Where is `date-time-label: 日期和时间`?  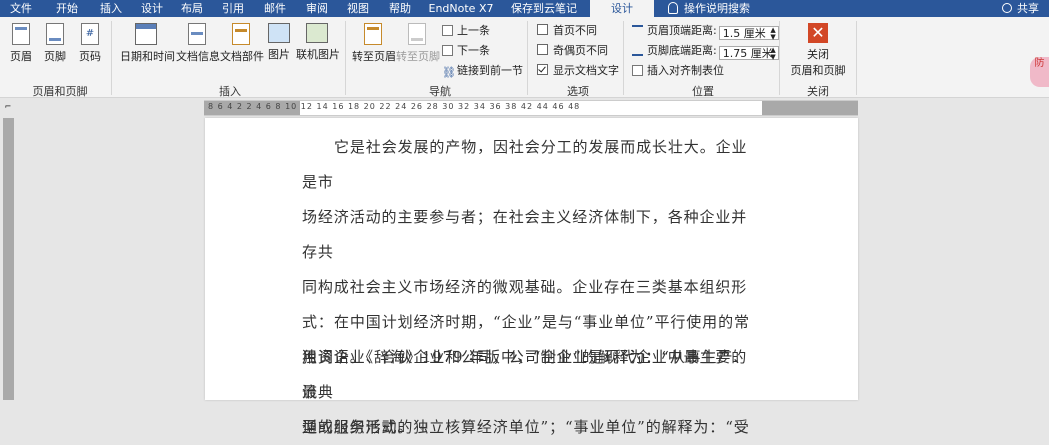 date-time-label: 日期和时间 is located at coordinates (147, 56).